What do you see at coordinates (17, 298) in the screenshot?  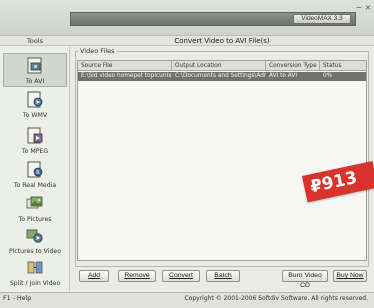 I see `help-hint: F1 - Help` at bounding box center [17, 298].